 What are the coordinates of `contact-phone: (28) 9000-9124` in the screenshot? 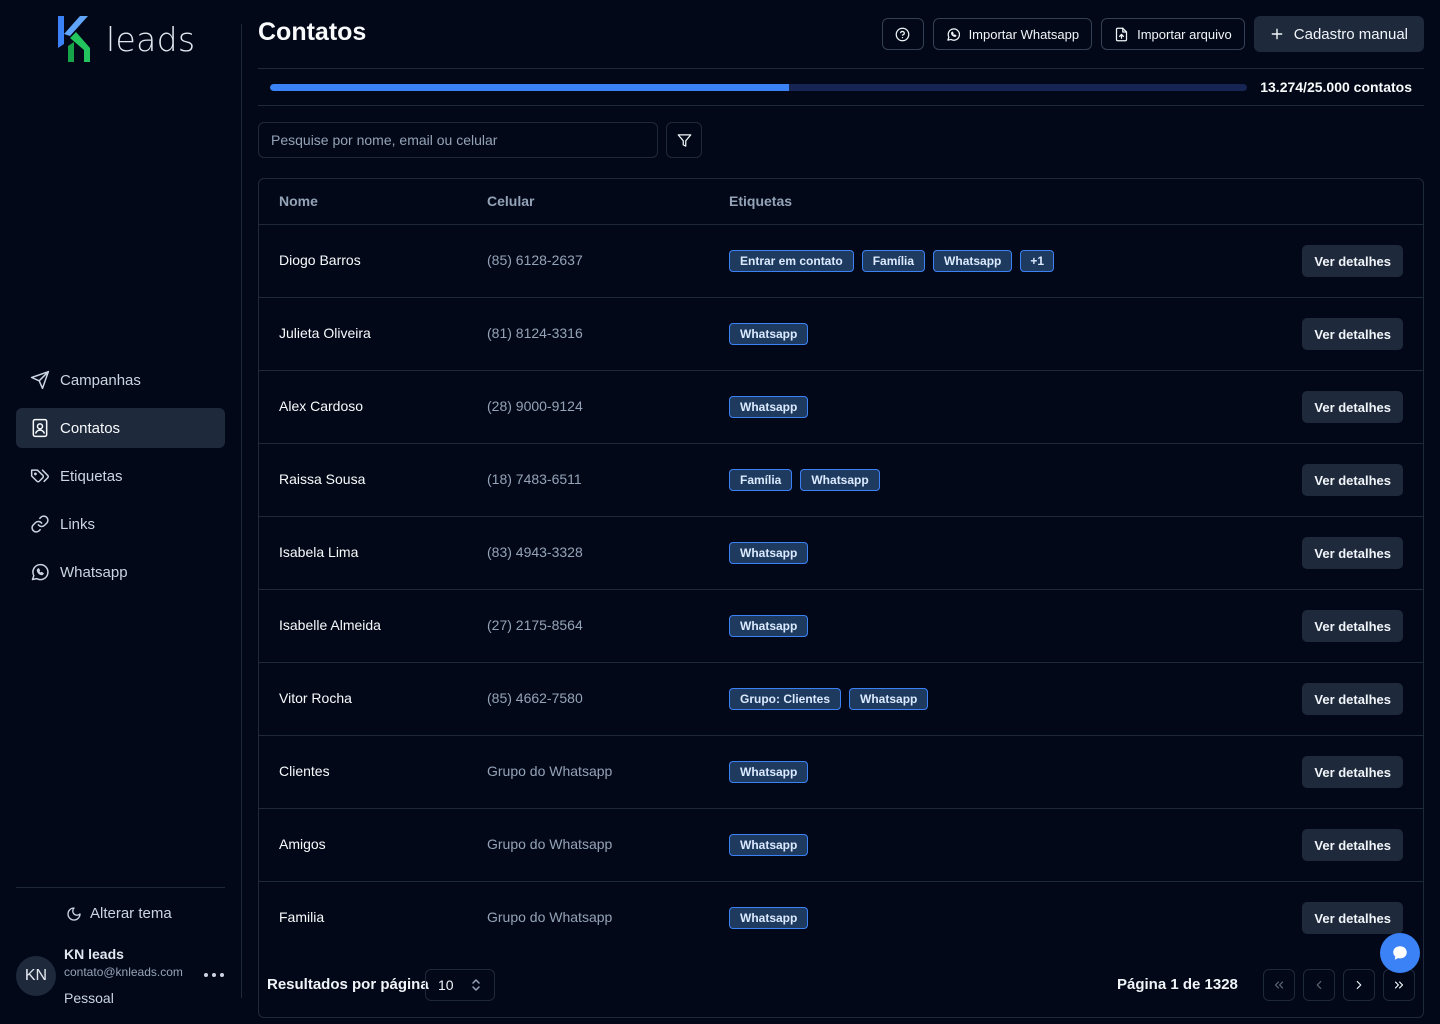 It's located at (535, 406).